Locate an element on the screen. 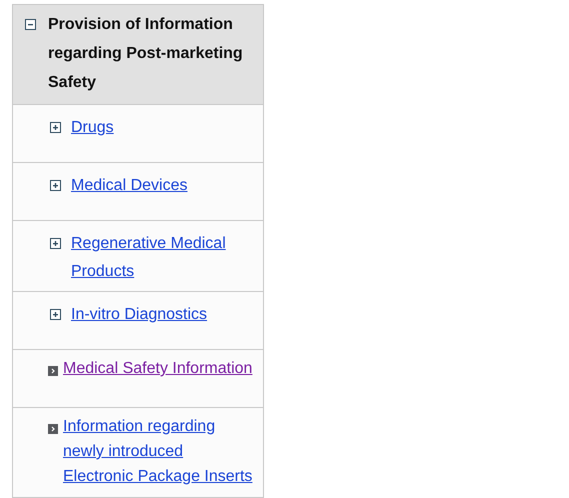 The width and height of the screenshot is (569, 498). menu-heading: Provision of Information regarding Post-marketing Safety is located at coordinates (146, 54).